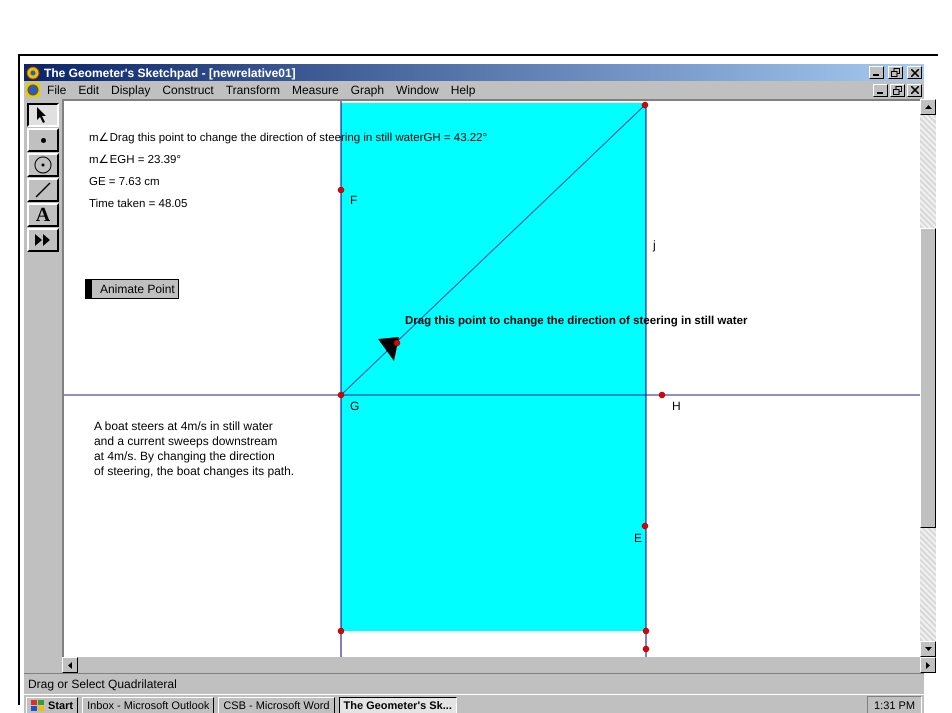 This screenshot has height=713, width=952. What do you see at coordinates (132, 289) in the screenshot?
I see `animate-button: Animate Point` at bounding box center [132, 289].